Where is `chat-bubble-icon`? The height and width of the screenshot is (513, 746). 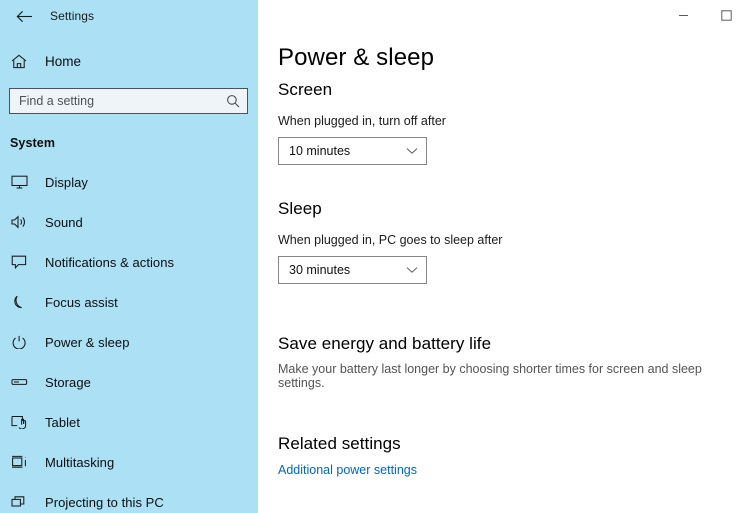
chat-bubble-icon is located at coordinates (22, 262).